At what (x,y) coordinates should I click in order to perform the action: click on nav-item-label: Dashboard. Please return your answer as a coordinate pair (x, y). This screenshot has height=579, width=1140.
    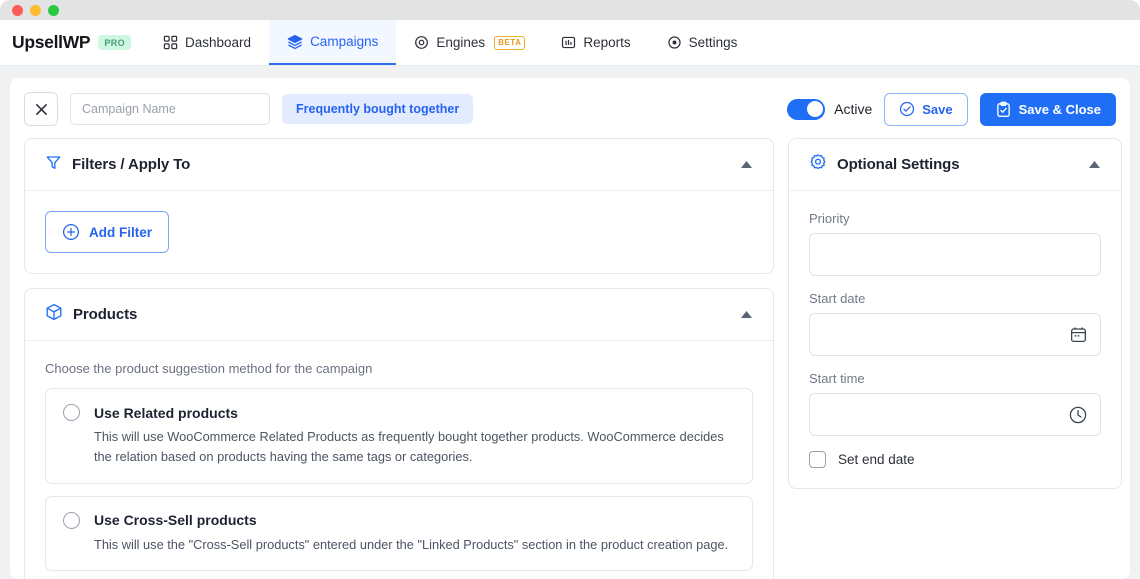
    Looking at the image, I should click on (218, 42).